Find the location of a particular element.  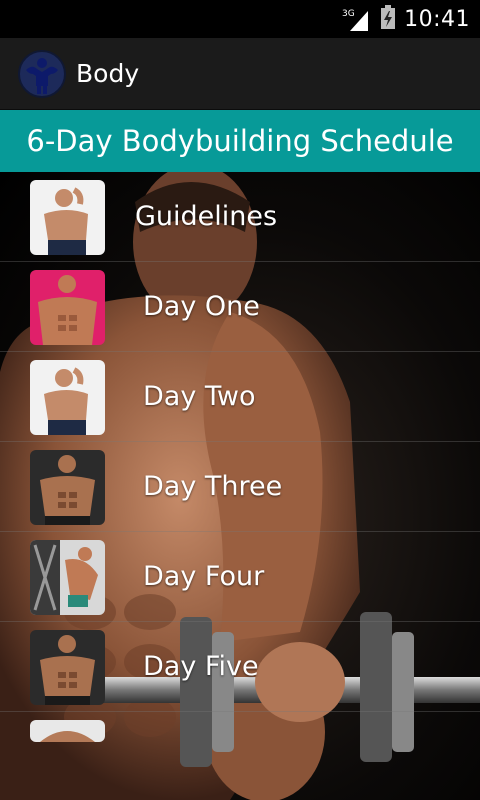

day-six-thumbnail is located at coordinates (67, 731).